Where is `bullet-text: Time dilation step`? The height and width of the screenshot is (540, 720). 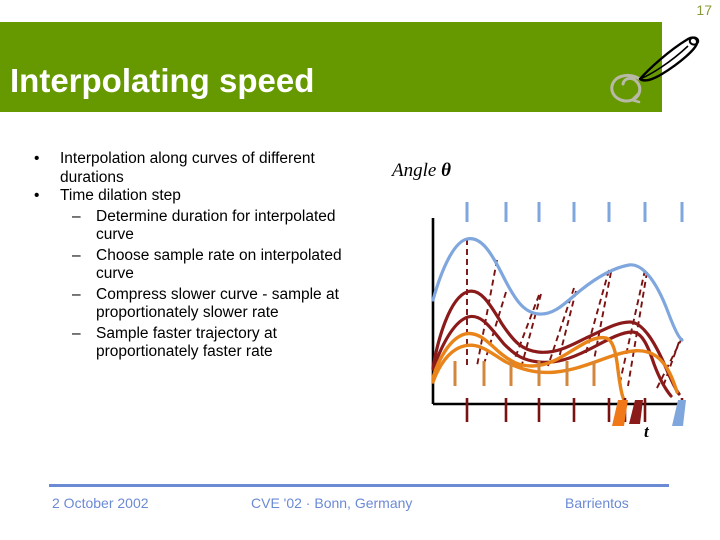
bullet-text: Time dilation step is located at coordinates (120, 195).